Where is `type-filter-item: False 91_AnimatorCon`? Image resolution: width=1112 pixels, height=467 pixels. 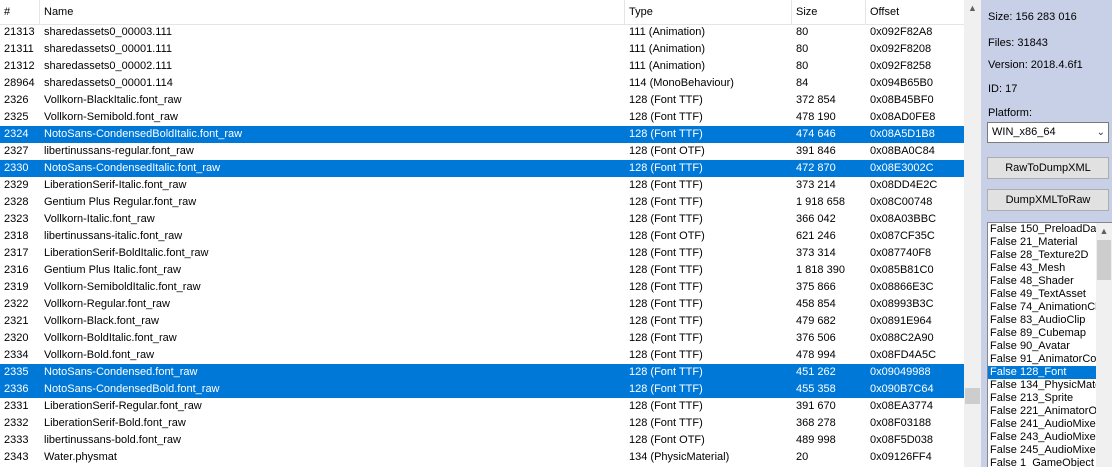
type-filter-item: False 91_AnimatorCon is located at coordinates (1050, 359).